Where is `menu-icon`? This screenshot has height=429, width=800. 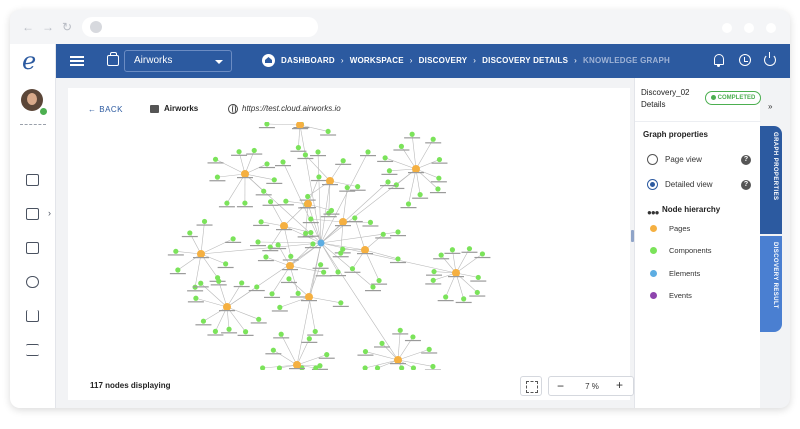 menu-icon is located at coordinates (77, 61).